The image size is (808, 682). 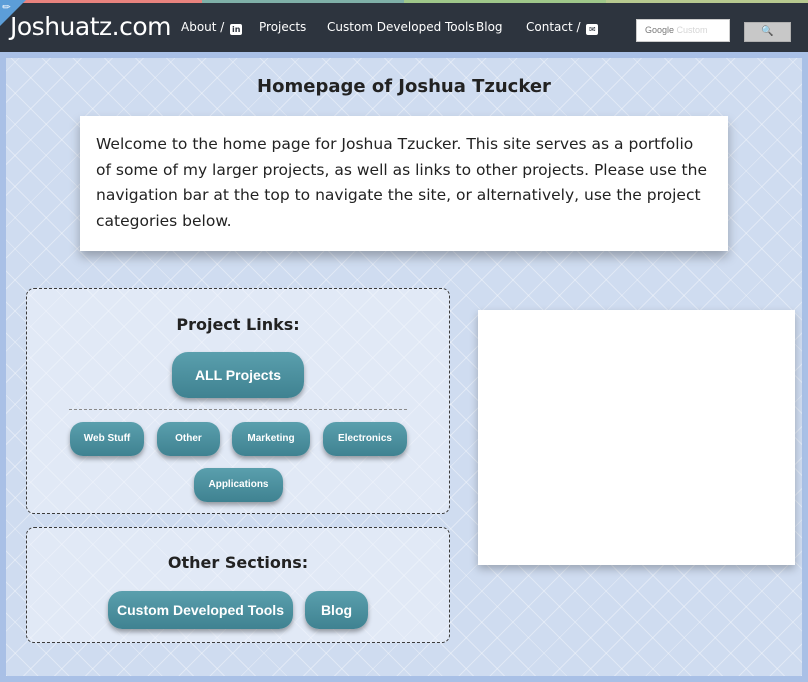 What do you see at coordinates (553, 27) in the screenshot?
I see `nav-item-label: Contact /` at bounding box center [553, 27].